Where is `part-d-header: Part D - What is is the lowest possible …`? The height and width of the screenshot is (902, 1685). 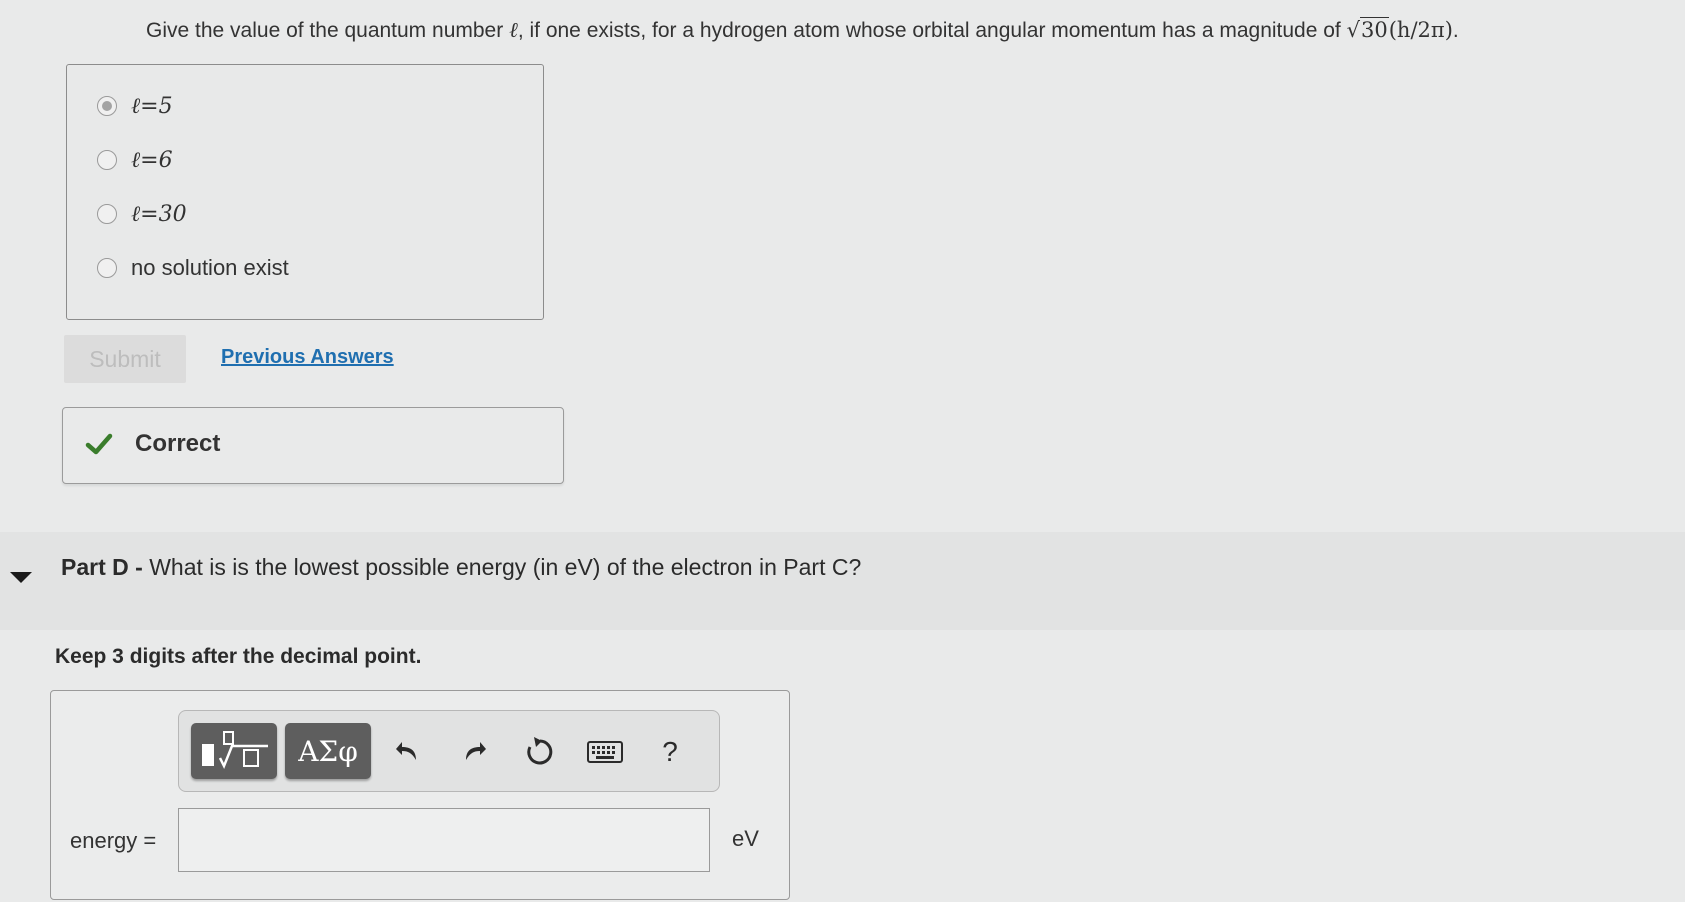 part-d-header: Part D - What is is the lowest possible … is located at coordinates (842, 581).